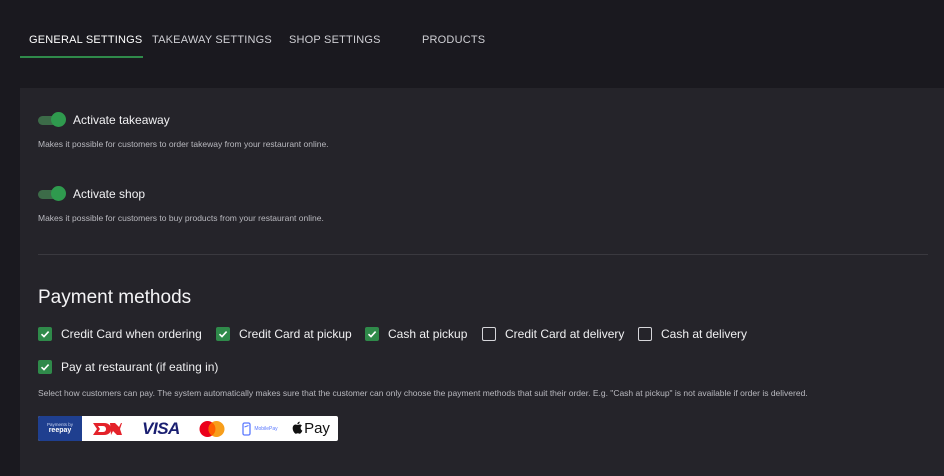 Image resolution: width=944 pixels, height=476 pixels. I want to click on checkbox-credit-card-at-delivery: Credit Card at delivery, so click(553, 334).